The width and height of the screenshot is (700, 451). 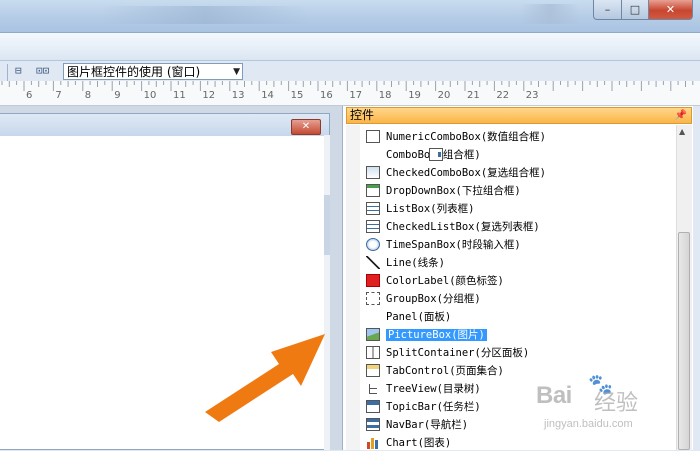 I want to click on close-button: ✕, so click(x=670, y=10).